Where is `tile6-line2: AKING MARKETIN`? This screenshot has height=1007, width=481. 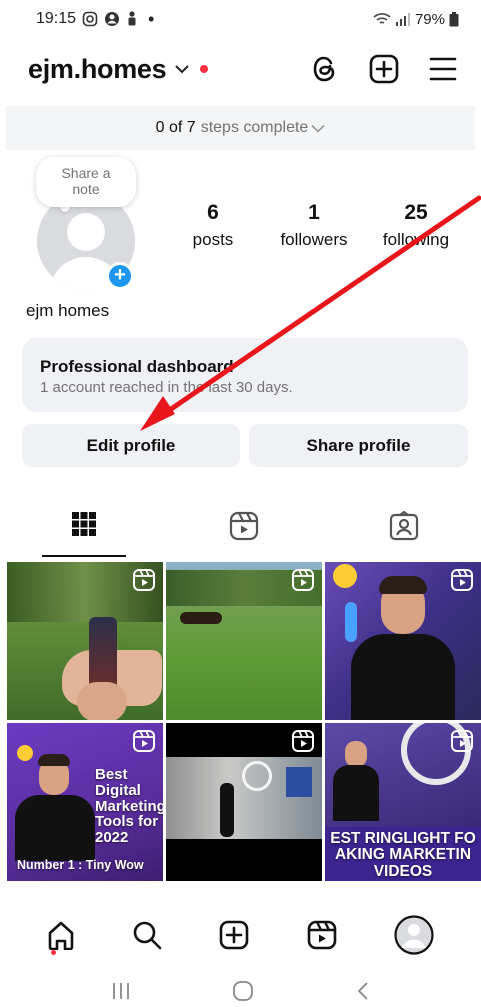
tile6-line2: AKING MARKETIN is located at coordinates (403, 855).